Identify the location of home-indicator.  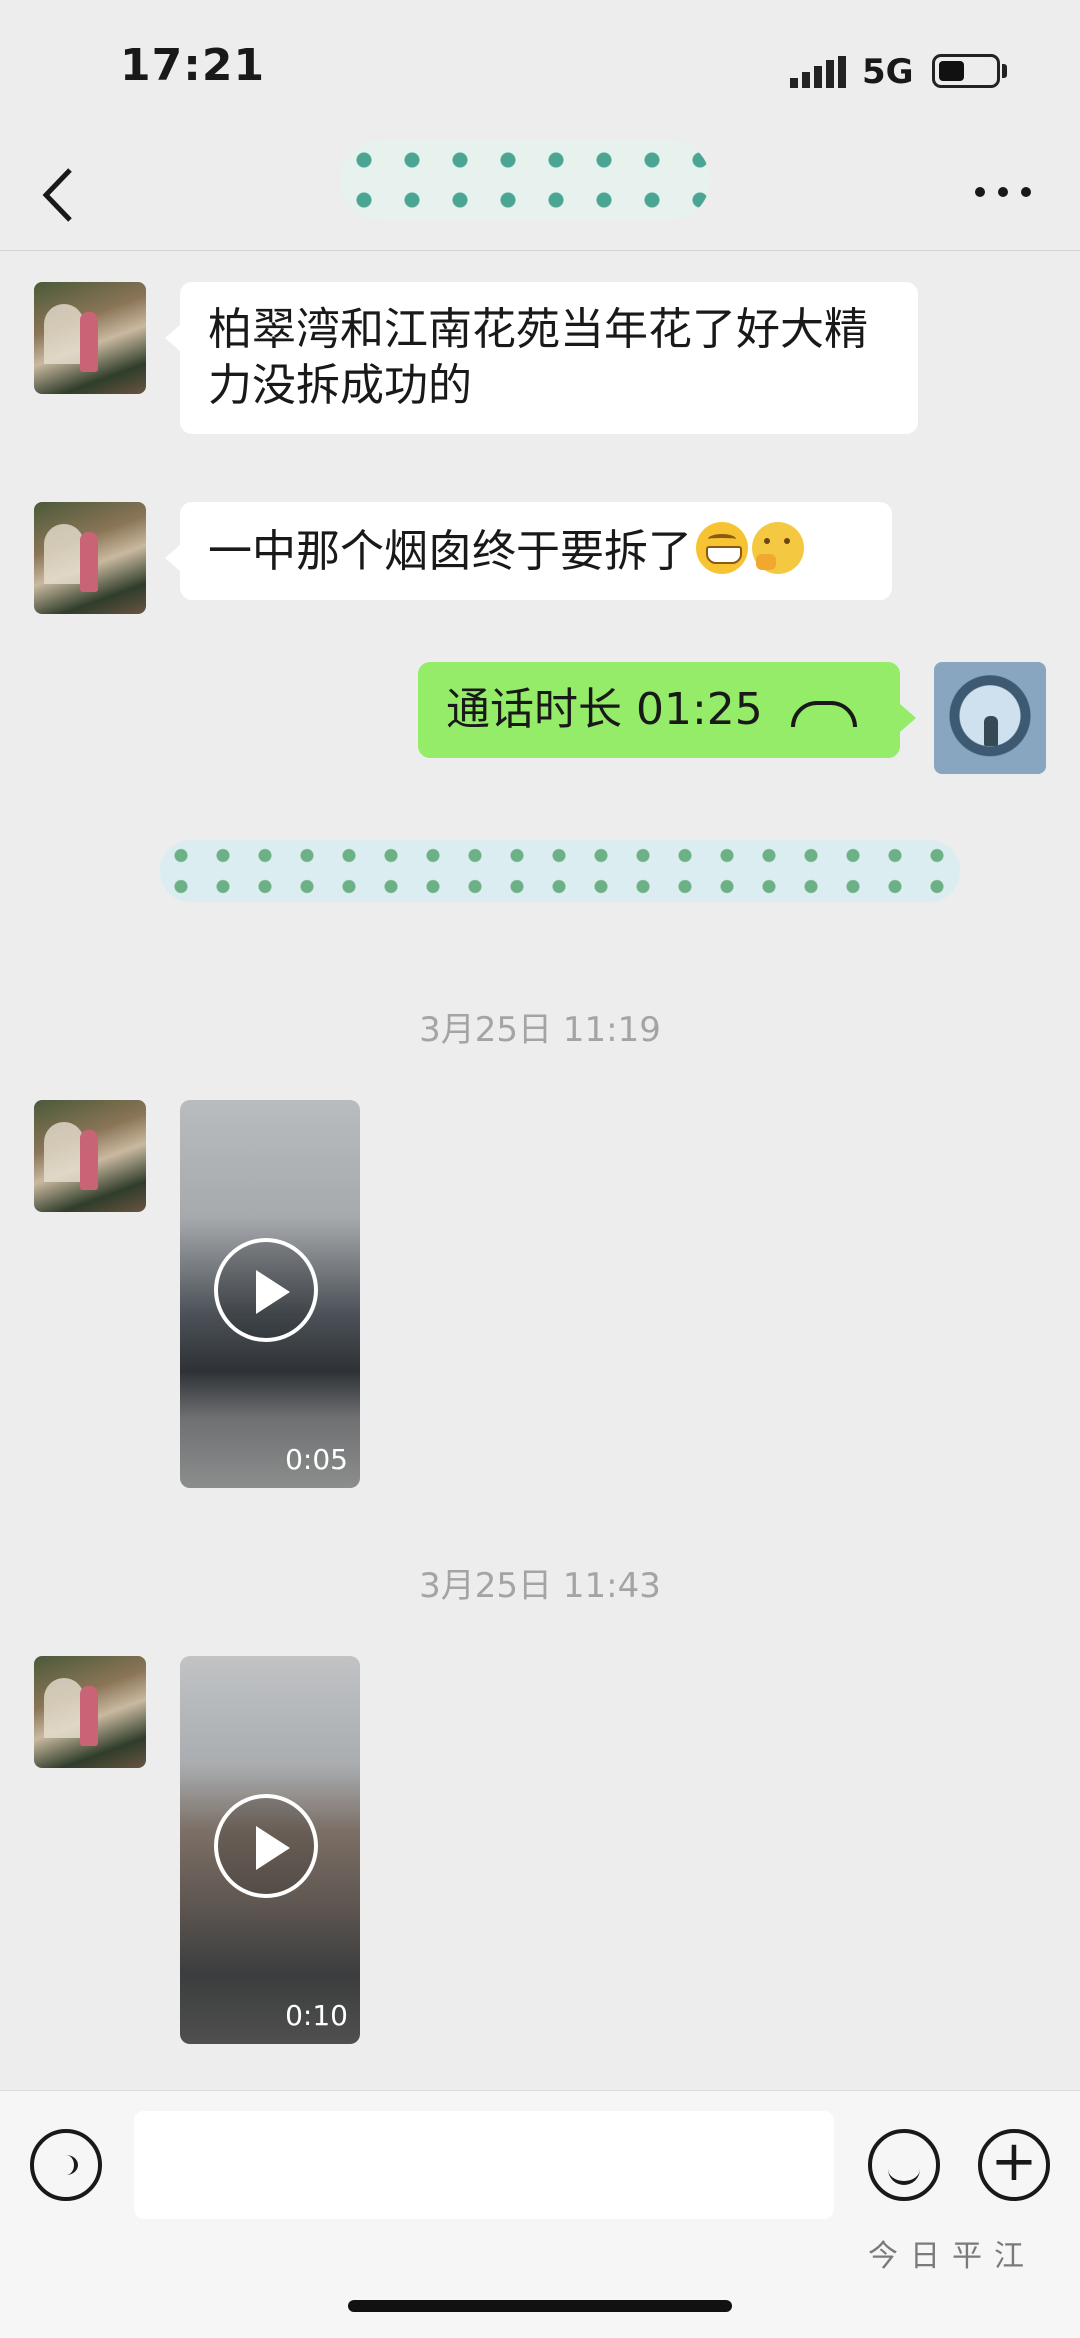
(540, 2306).